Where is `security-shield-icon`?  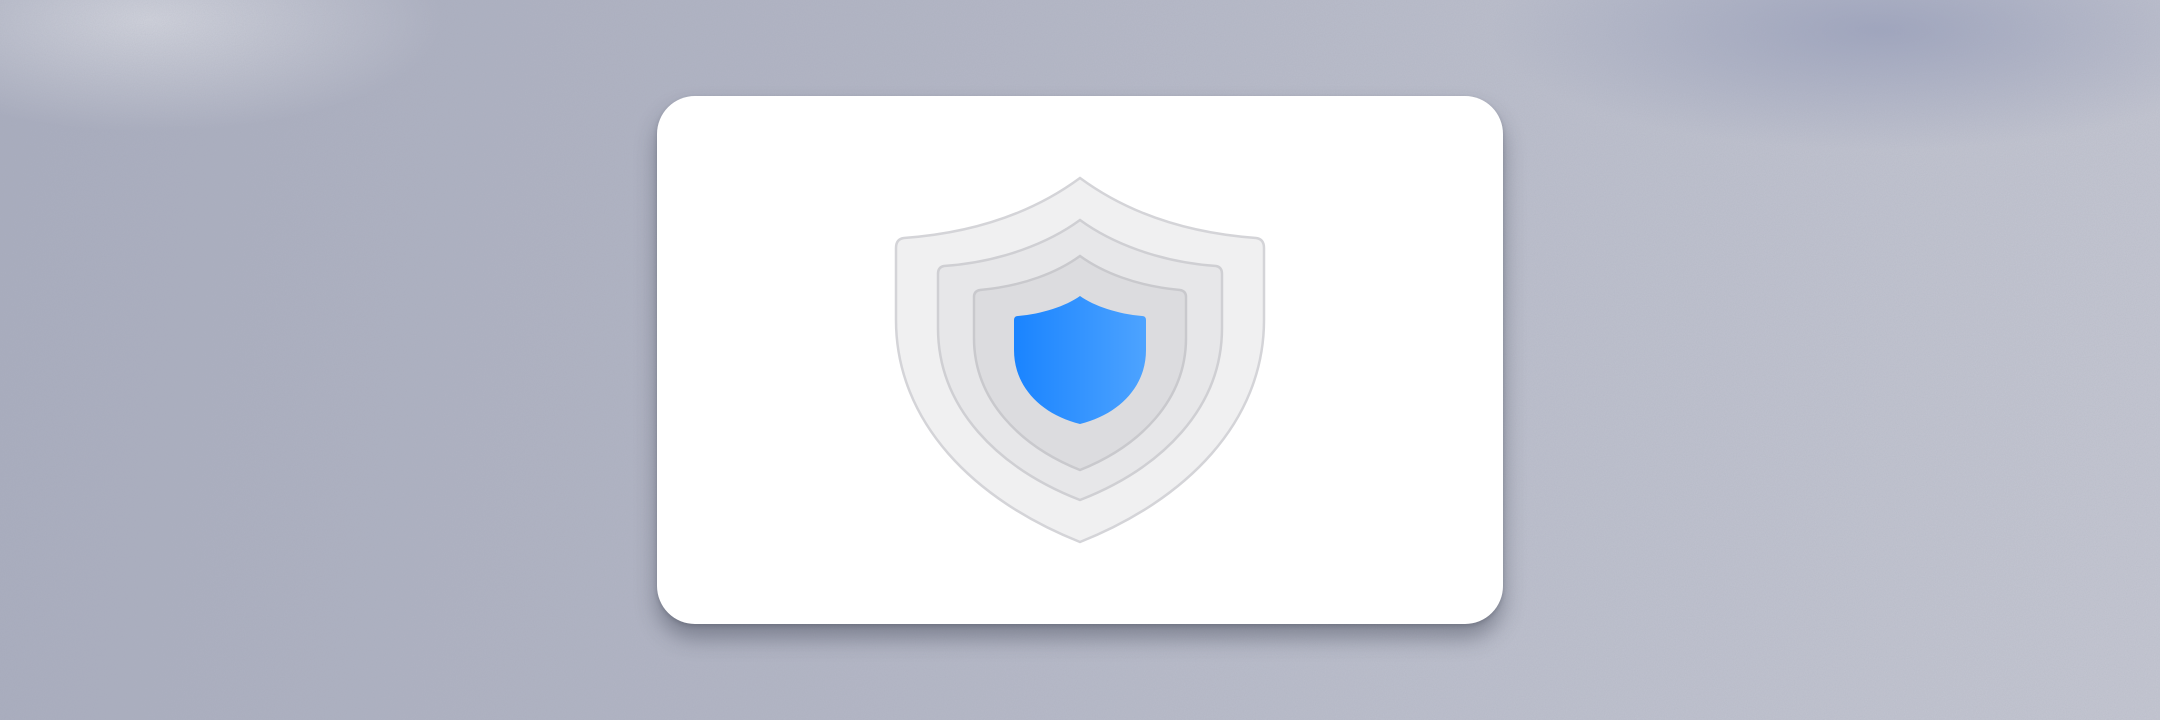 security-shield-icon is located at coordinates (1080, 360).